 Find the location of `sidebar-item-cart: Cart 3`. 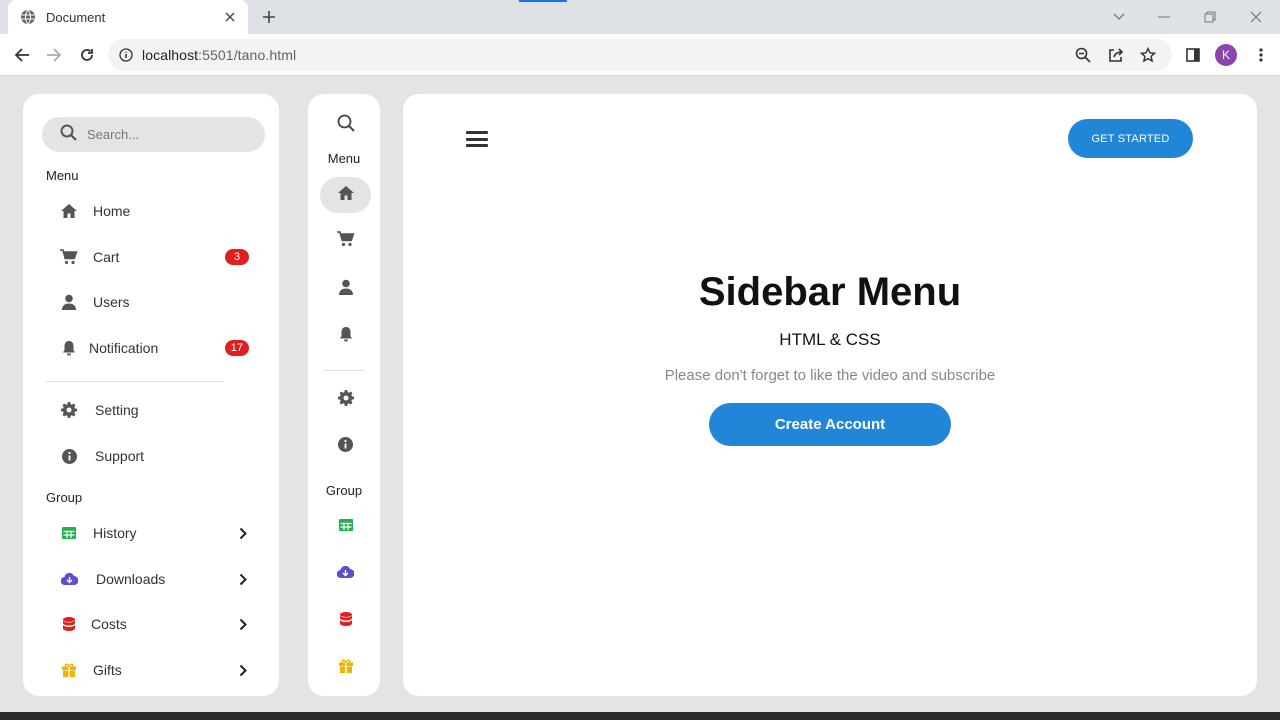

sidebar-item-cart: Cart 3 is located at coordinates (155, 257).